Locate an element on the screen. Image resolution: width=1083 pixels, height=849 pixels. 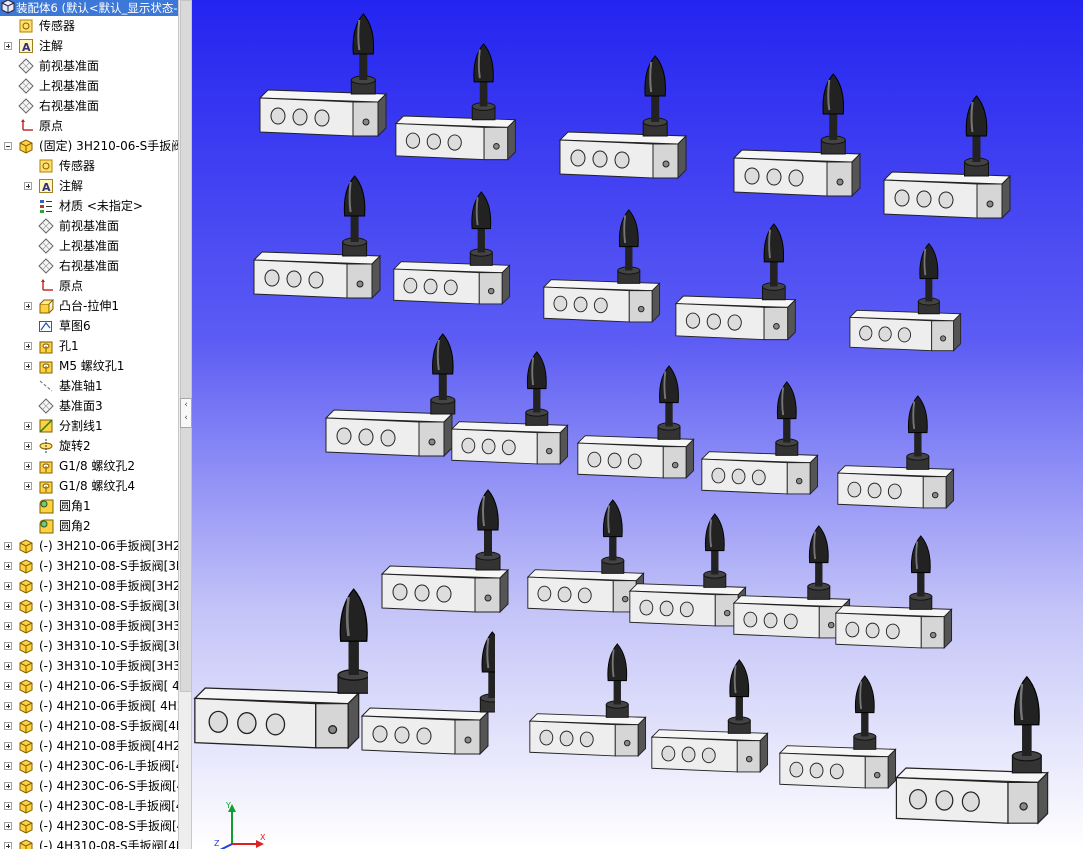
collapse-panel-handle: ‹ ‹ is located at coordinates (186, 413).